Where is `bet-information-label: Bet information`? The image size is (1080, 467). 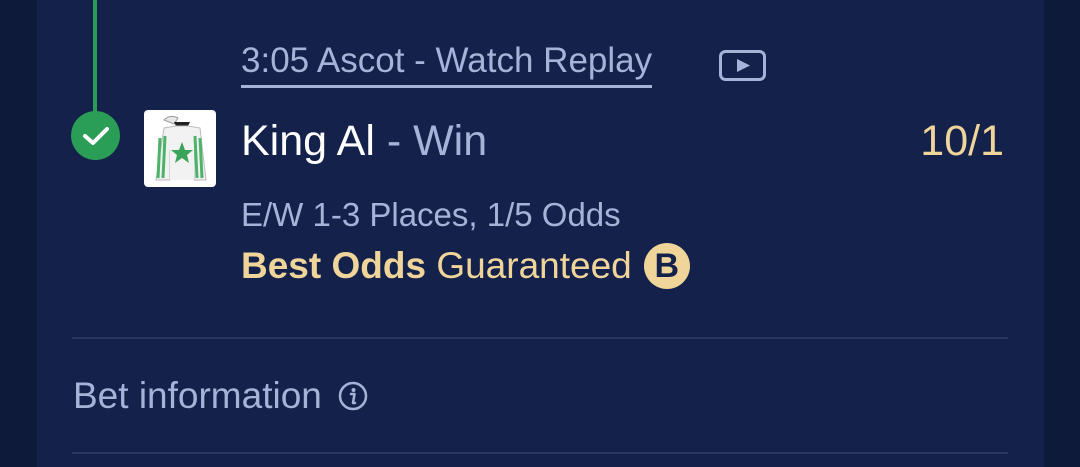 bet-information-label: Bet information is located at coordinates (197, 395).